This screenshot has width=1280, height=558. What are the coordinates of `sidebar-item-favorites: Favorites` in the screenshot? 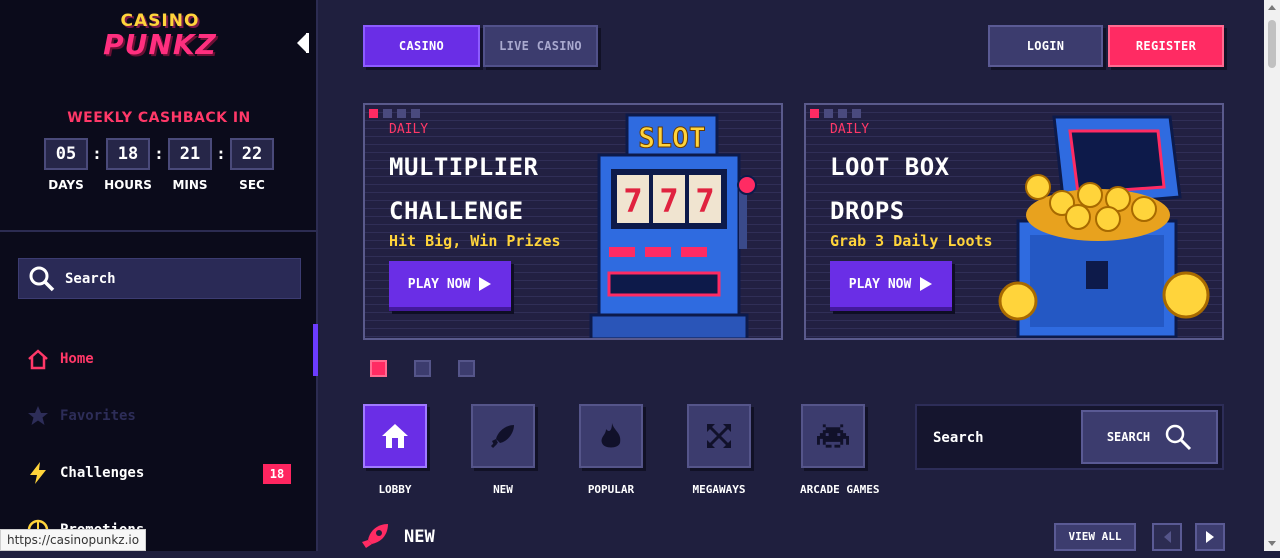 It's located at (159, 415).